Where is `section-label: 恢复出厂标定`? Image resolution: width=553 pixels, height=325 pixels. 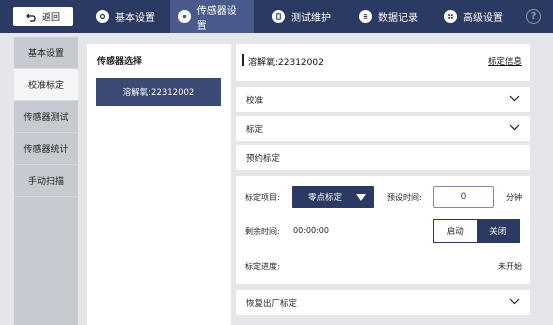
section-label: 恢复出厂标定 is located at coordinates (272, 303).